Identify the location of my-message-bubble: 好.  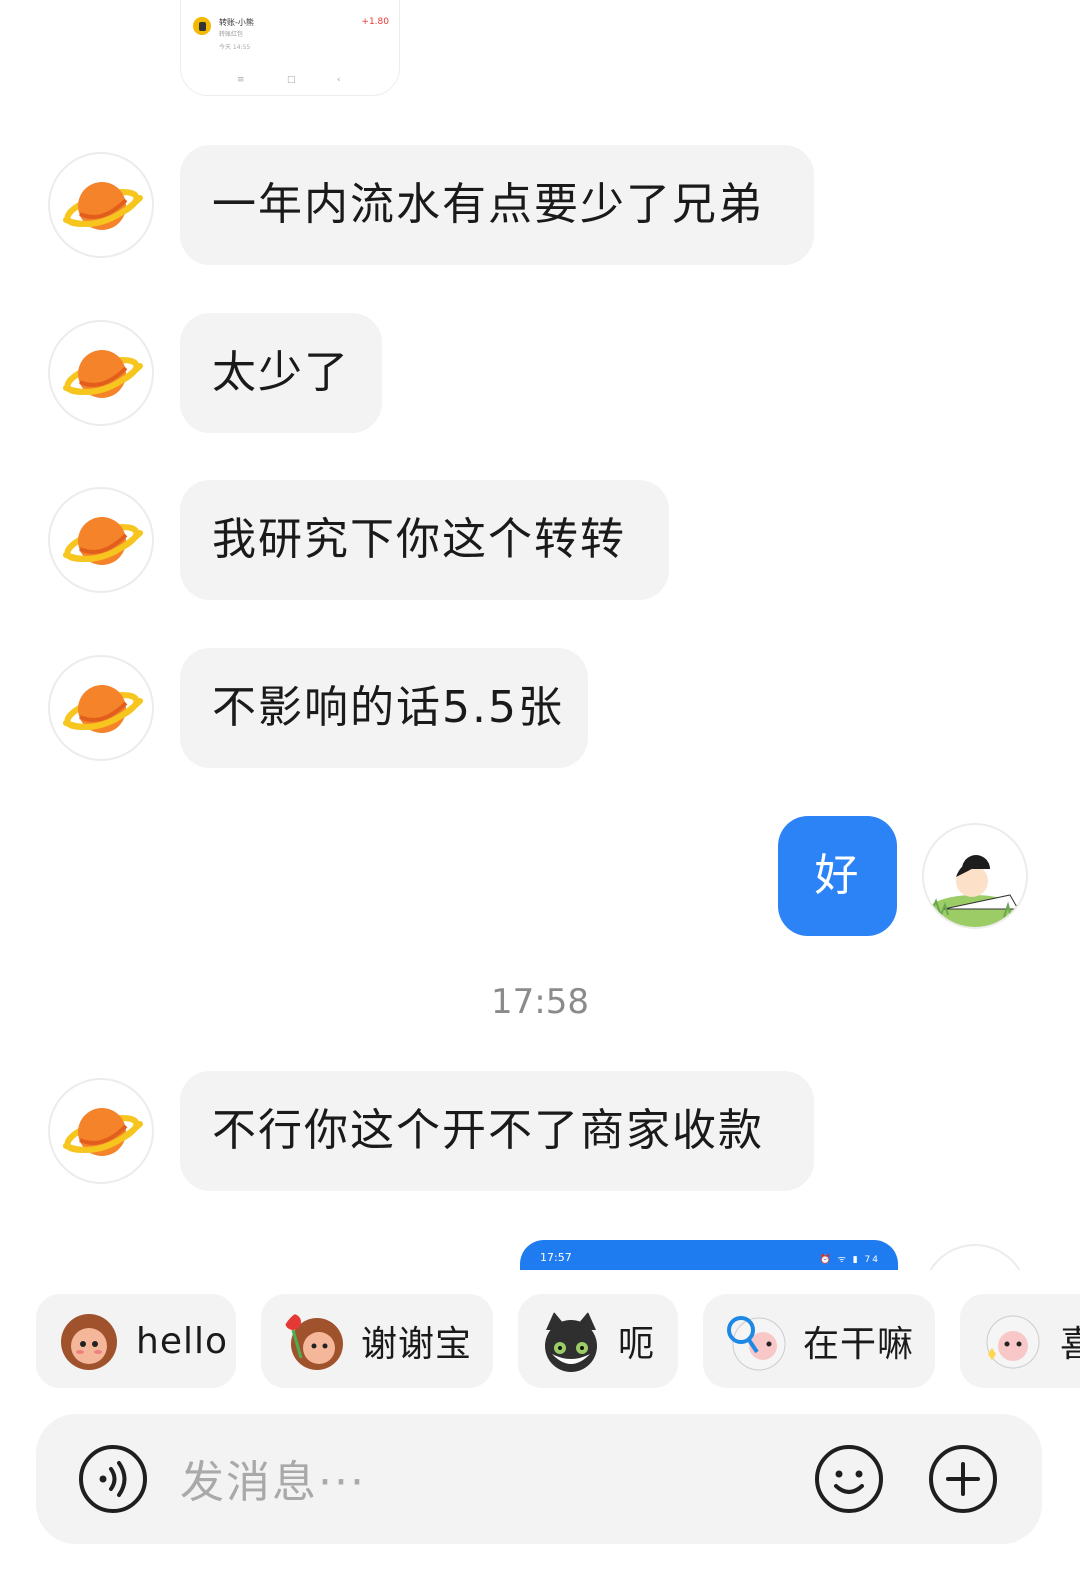
(837, 876).